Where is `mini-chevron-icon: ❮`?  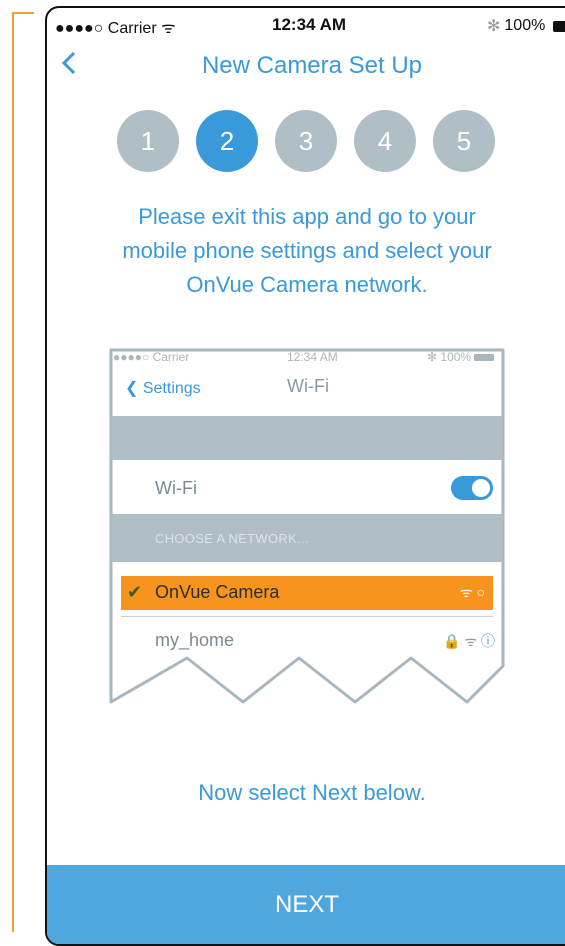
mini-chevron-icon: ❮ is located at coordinates (132, 388).